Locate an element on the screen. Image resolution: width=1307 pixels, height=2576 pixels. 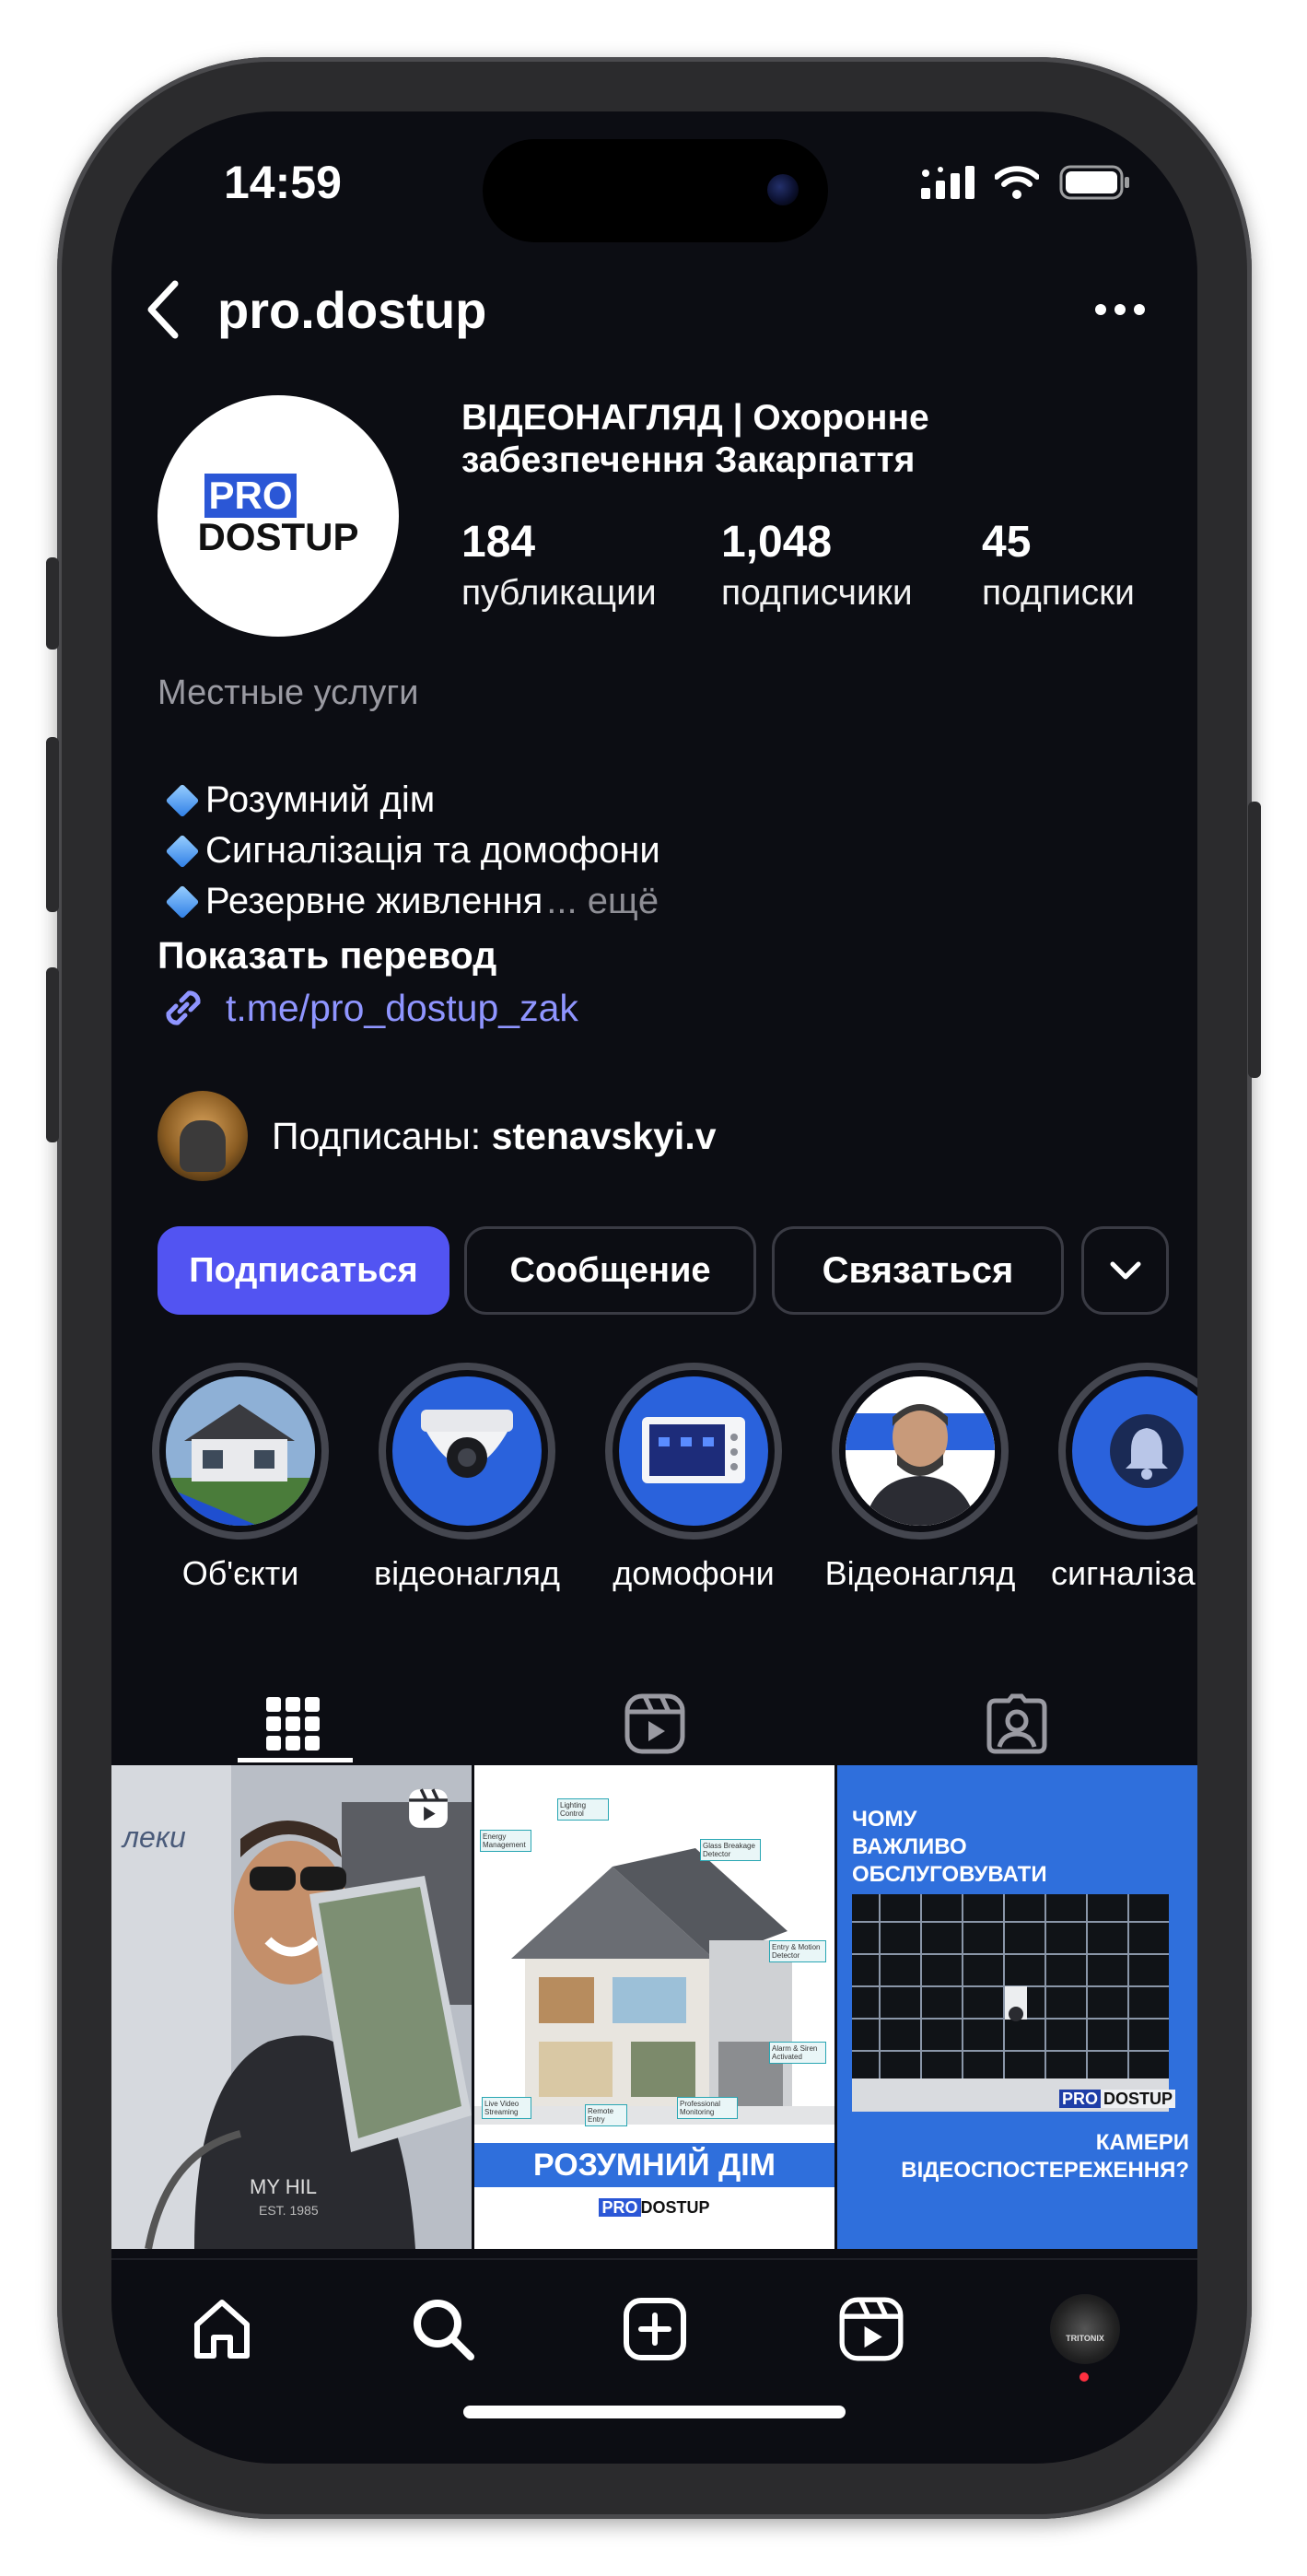
profile-avatar: PRO DOSTUP is located at coordinates (278, 516).